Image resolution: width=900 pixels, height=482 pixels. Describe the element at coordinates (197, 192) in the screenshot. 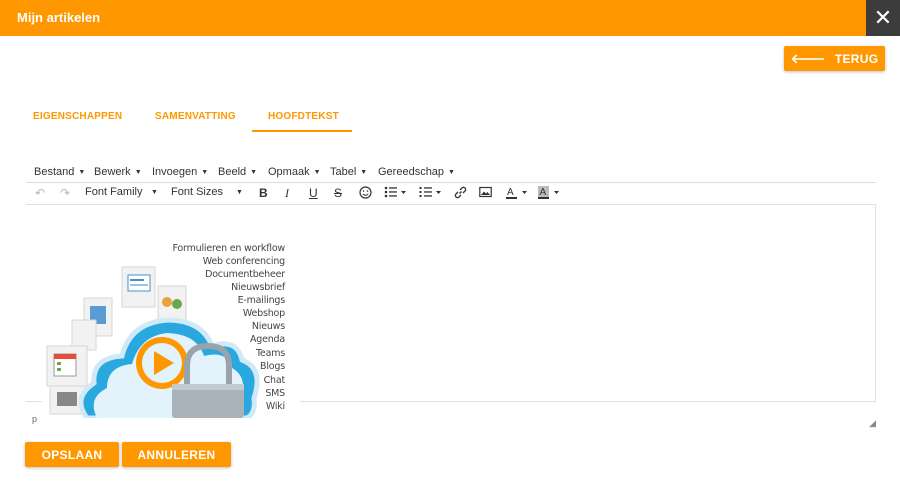

I see `font-sizes-select: Font Sizes` at that location.